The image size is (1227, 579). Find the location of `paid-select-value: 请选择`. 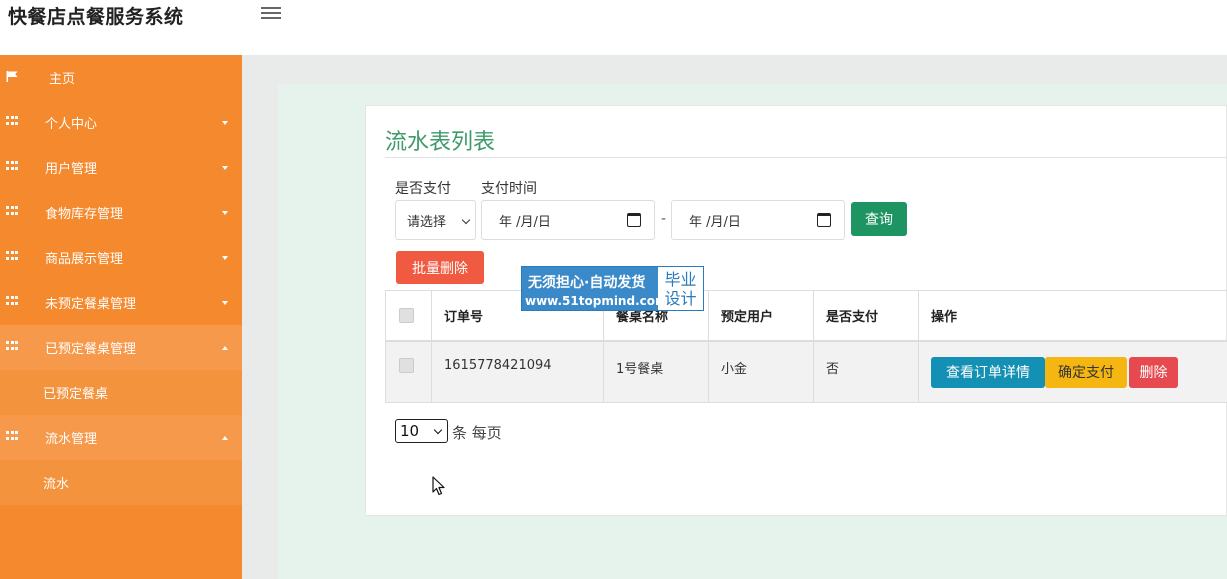

paid-select-value: 请选择 is located at coordinates (427, 222).